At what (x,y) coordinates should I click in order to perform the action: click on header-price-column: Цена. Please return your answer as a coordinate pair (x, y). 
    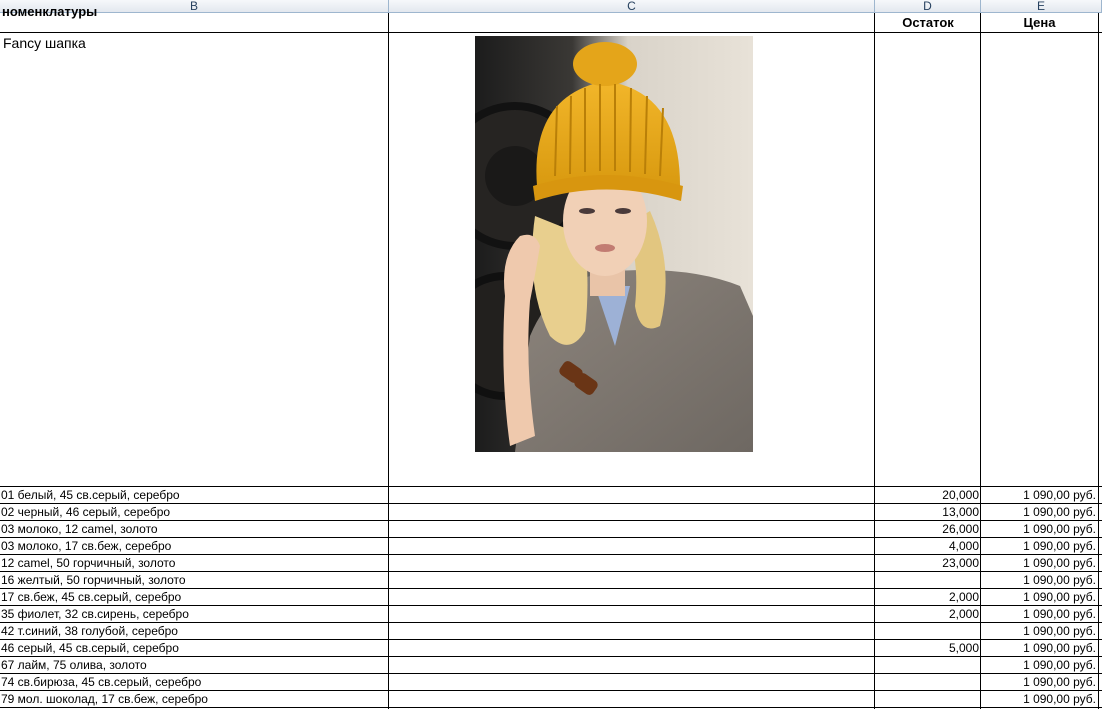
    Looking at the image, I should click on (1039, 22).